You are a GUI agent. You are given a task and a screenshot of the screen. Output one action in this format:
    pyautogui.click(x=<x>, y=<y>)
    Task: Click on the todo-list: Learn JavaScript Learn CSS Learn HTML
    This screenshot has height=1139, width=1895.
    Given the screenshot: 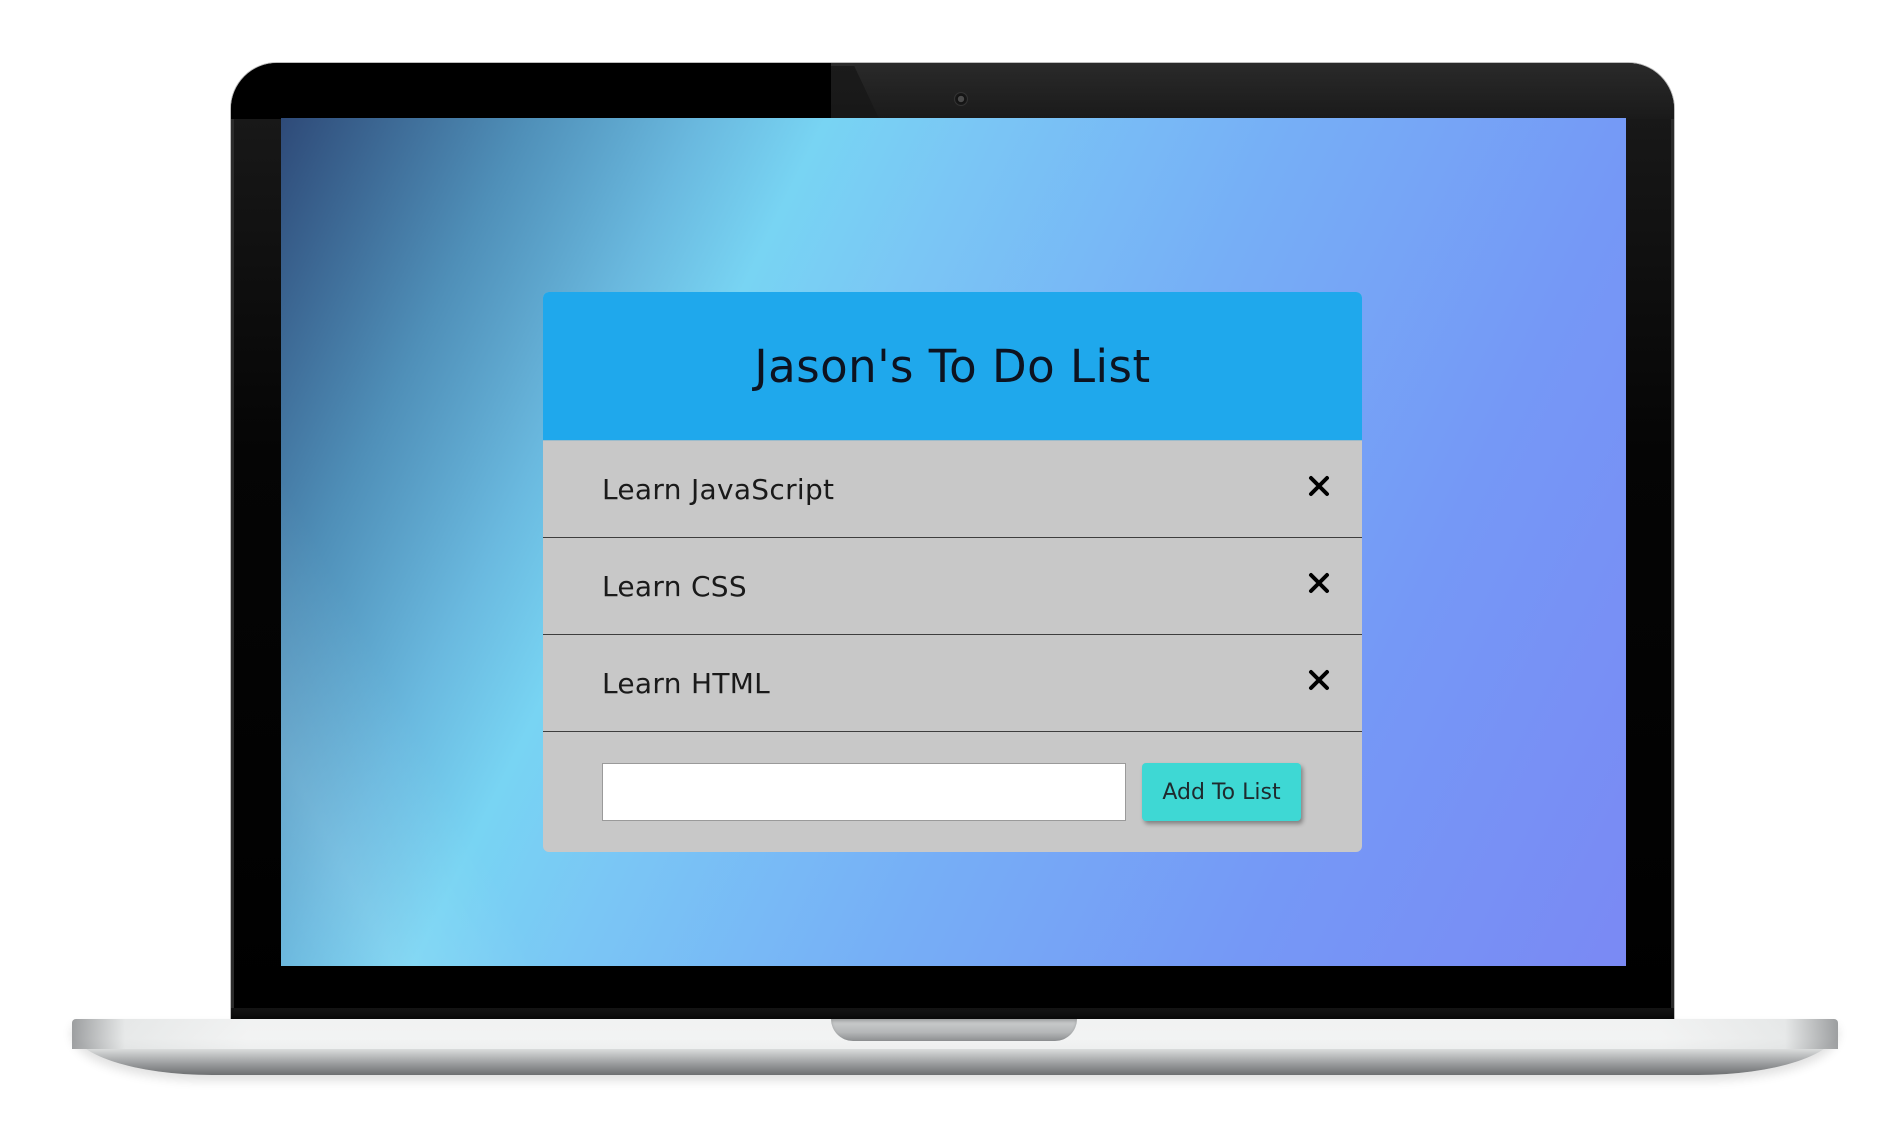 What is the action you would take?
    pyautogui.click(x=952, y=586)
    